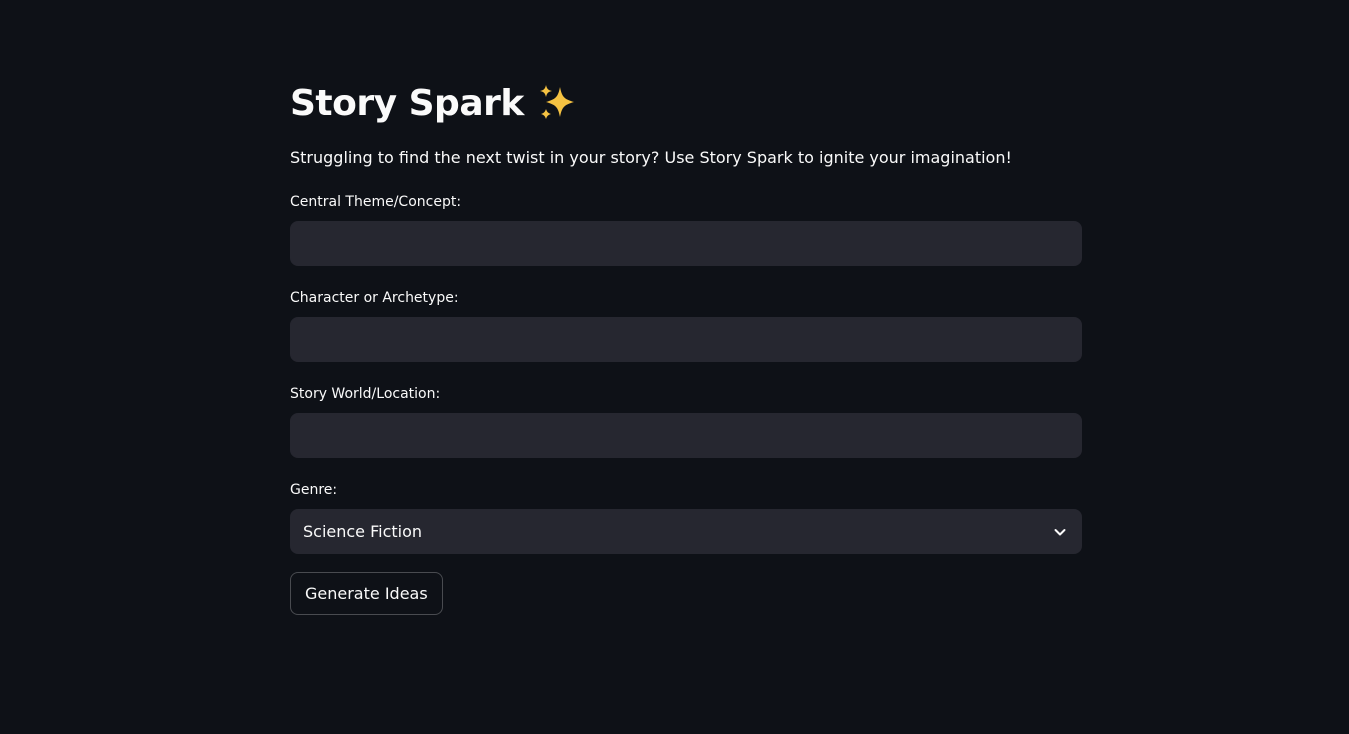 The width and height of the screenshot is (1349, 734). What do you see at coordinates (366, 593) in the screenshot?
I see `generate-ideas-button: Generate Ideas` at bounding box center [366, 593].